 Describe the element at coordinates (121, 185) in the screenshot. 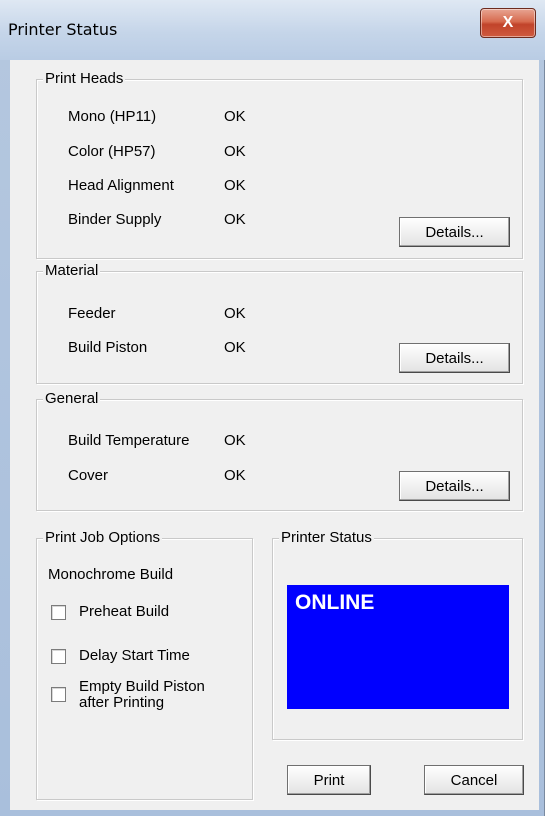

I see `head-alignment-label: Head Alignment` at that location.